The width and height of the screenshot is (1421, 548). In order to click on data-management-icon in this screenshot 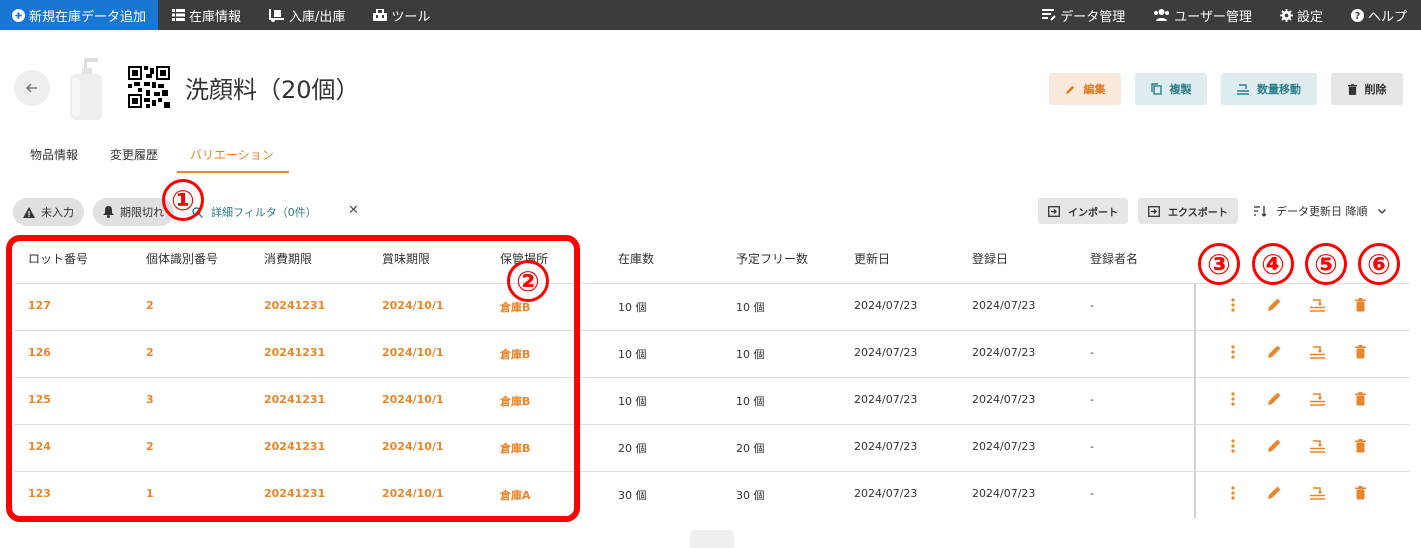, I will do `click(1049, 15)`.